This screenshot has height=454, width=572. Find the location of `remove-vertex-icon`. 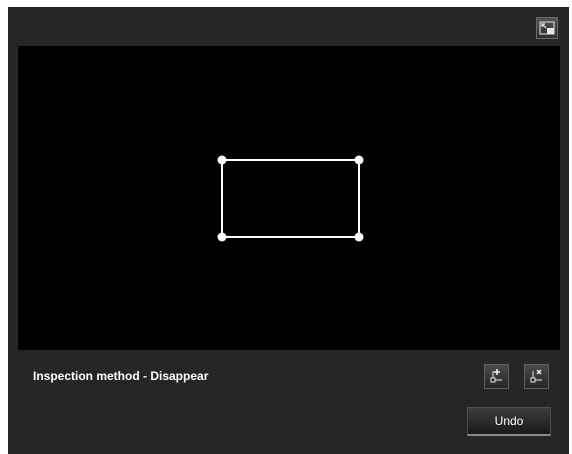

remove-vertex-icon is located at coordinates (536, 376).